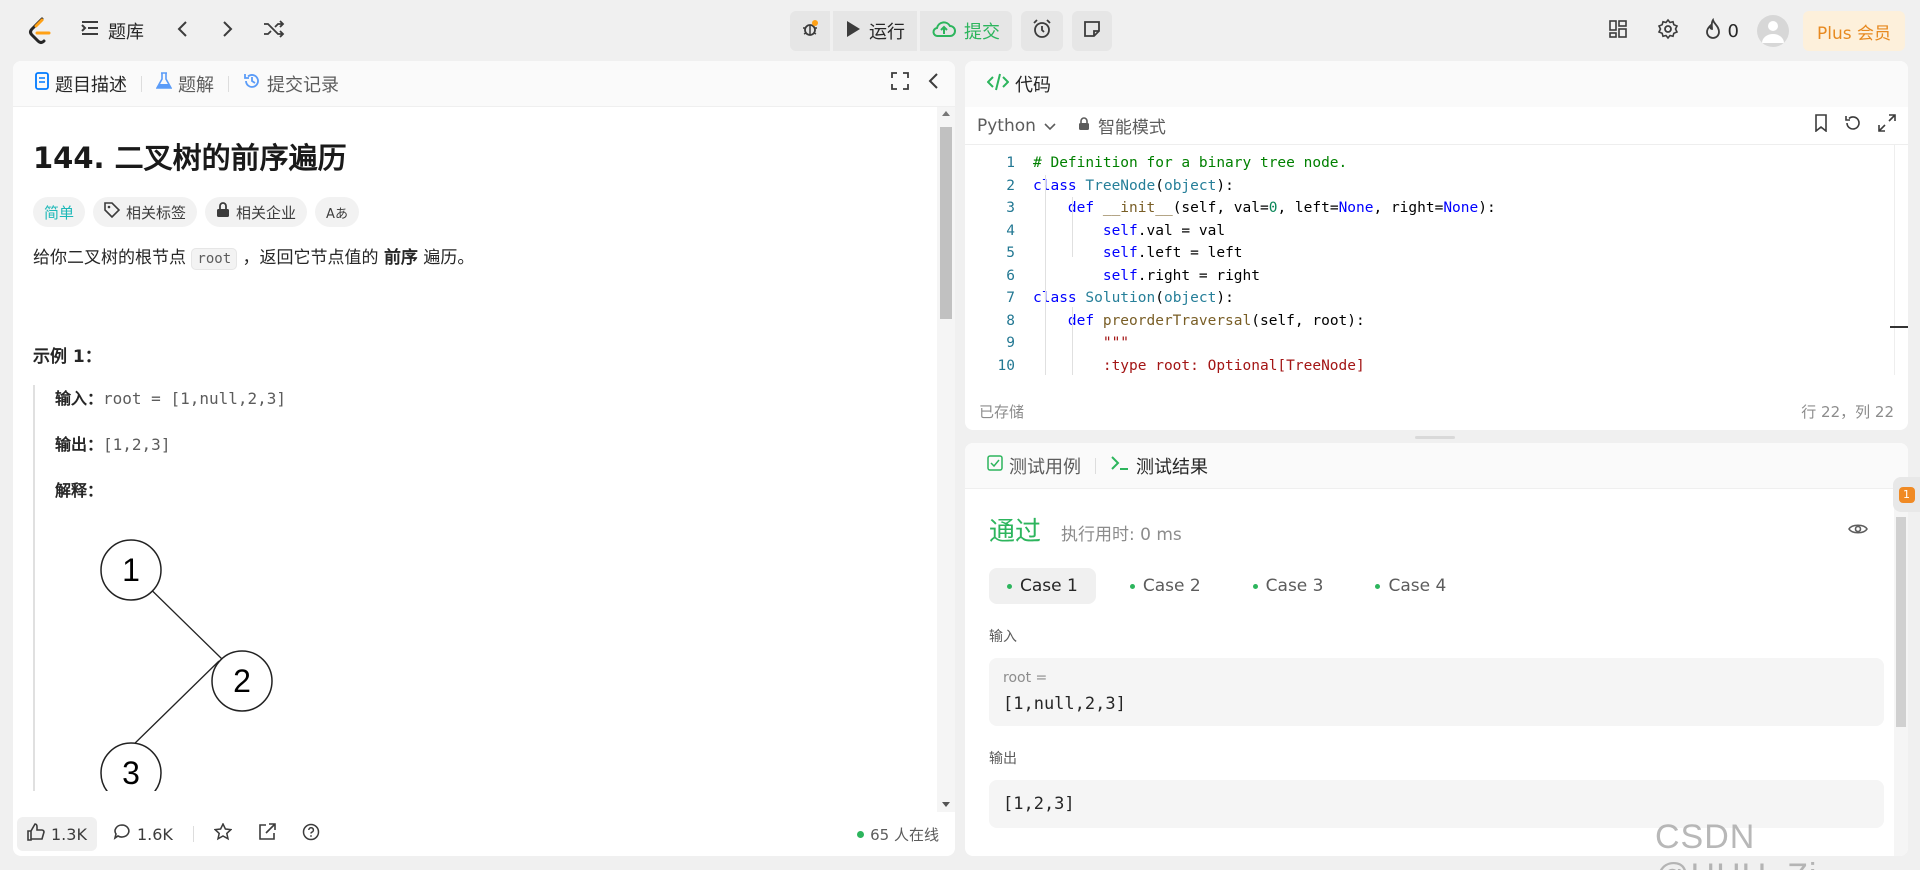 The image size is (1920, 870). Describe the element at coordinates (1122, 125) in the screenshot. I see `smart-mode-toggle: 智能模式` at that location.